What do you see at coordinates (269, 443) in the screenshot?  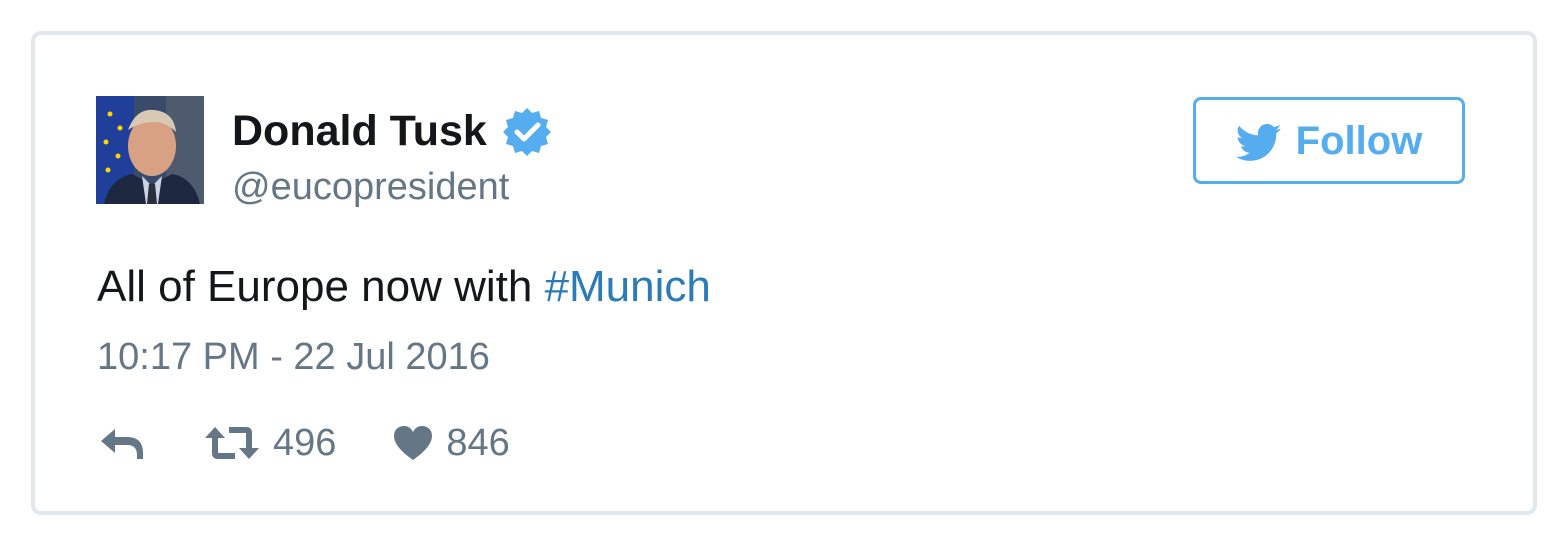 I see `retweet-button: 496` at bounding box center [269, 443].